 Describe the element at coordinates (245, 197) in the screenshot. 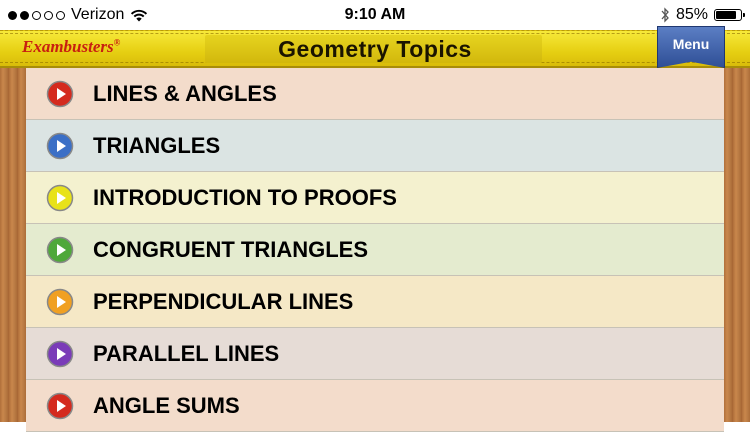

I see `topic-label: INTRODUCTION TO PROOFS` at that location.